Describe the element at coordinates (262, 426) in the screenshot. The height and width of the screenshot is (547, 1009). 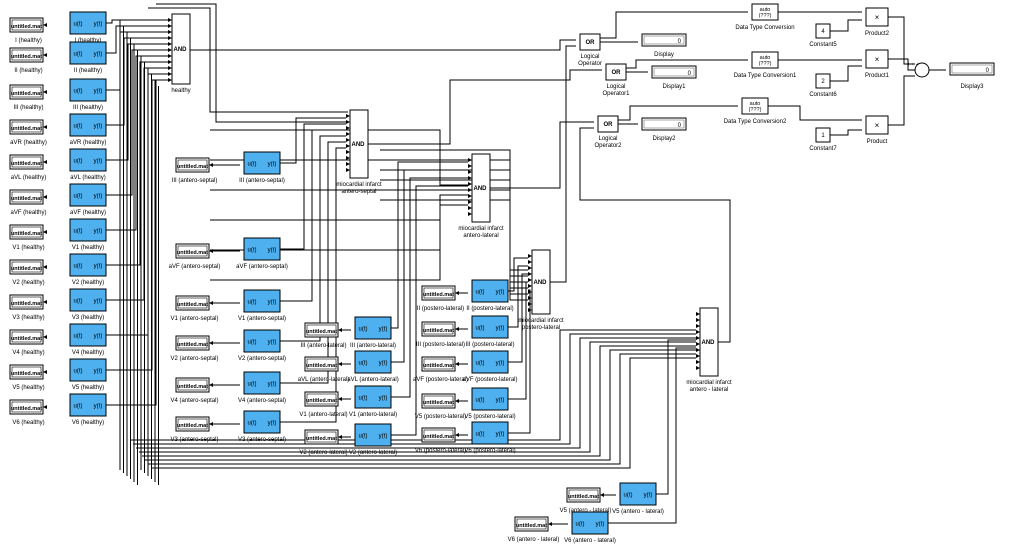
I see `lookup-antero-septal-5: u(t) y(t) V3 (antero-septal)` at that location.